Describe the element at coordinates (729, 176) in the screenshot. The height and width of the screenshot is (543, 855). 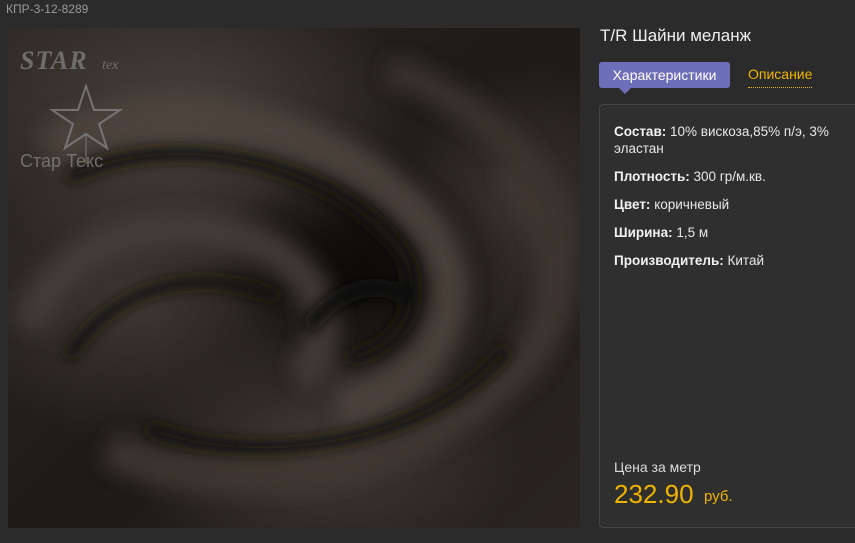
I see `spec-value: 300 гр/м.кв.` at that location.